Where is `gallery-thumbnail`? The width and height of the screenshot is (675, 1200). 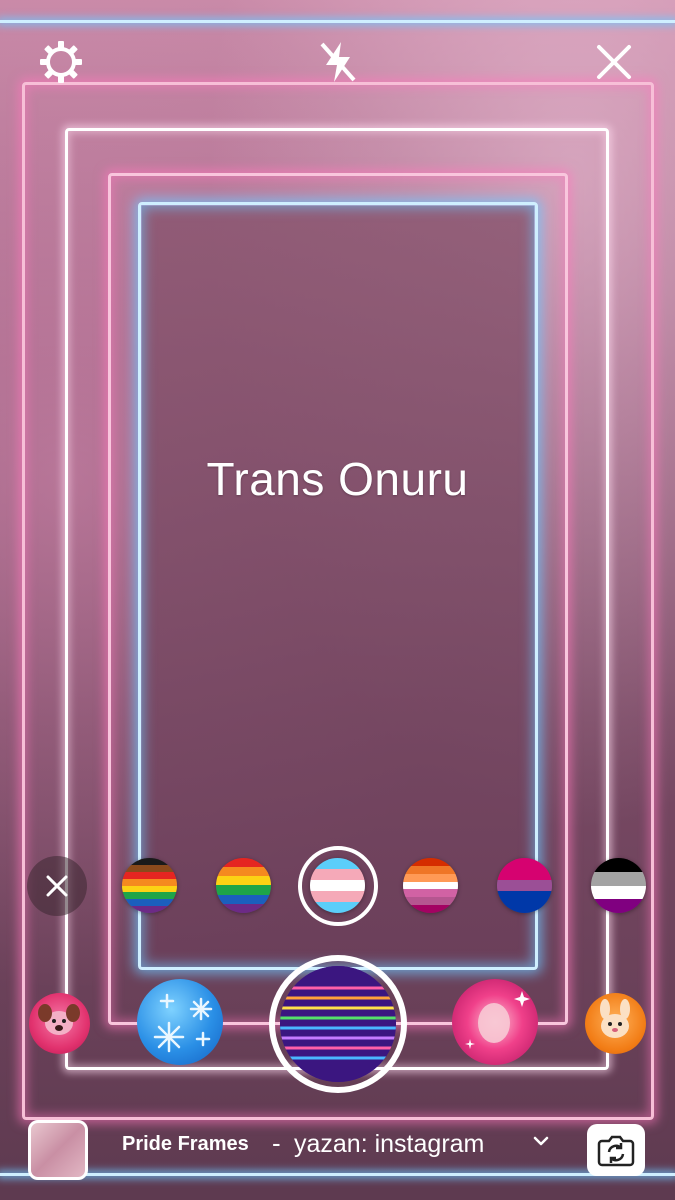 gallery-thumbnail is located at coordinates (58, 1150).